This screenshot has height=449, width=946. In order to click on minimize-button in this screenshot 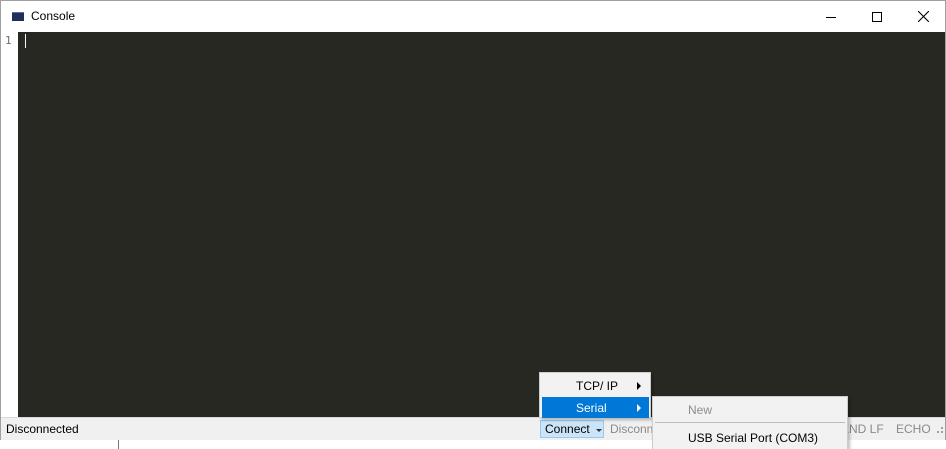, I will do `click(831, 16)`.